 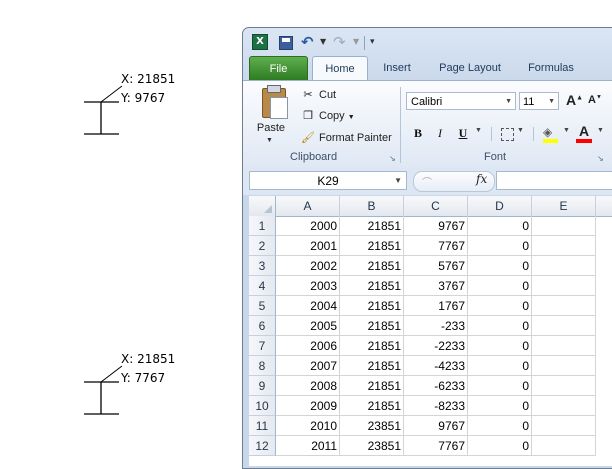 What do you see at coordinates (278, 68) in the screenshot?
I see `tab-file: File` at bounding box center [278, 68].